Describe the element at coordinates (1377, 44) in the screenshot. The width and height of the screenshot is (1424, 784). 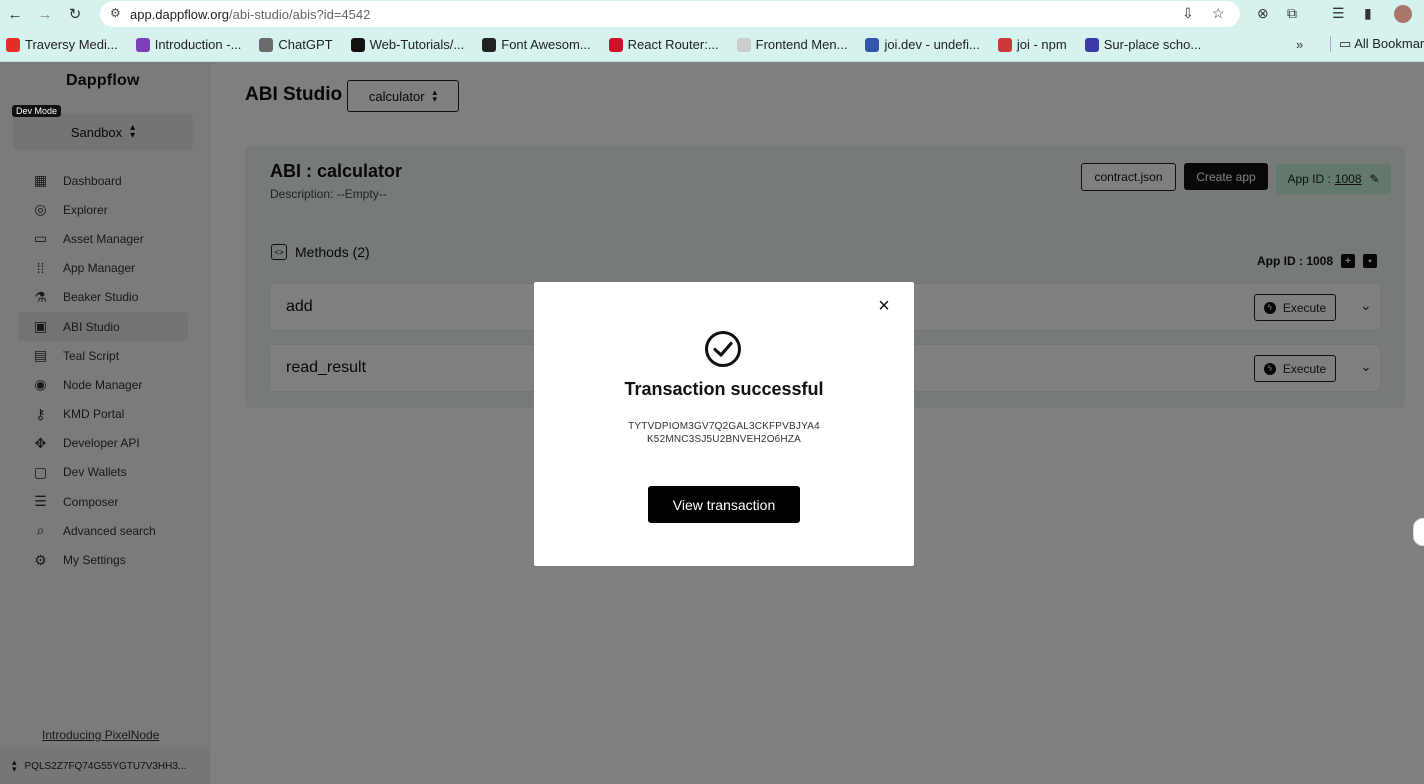
I see `all-bookmarks-folder: ▭ All Bookmarks` at that location.